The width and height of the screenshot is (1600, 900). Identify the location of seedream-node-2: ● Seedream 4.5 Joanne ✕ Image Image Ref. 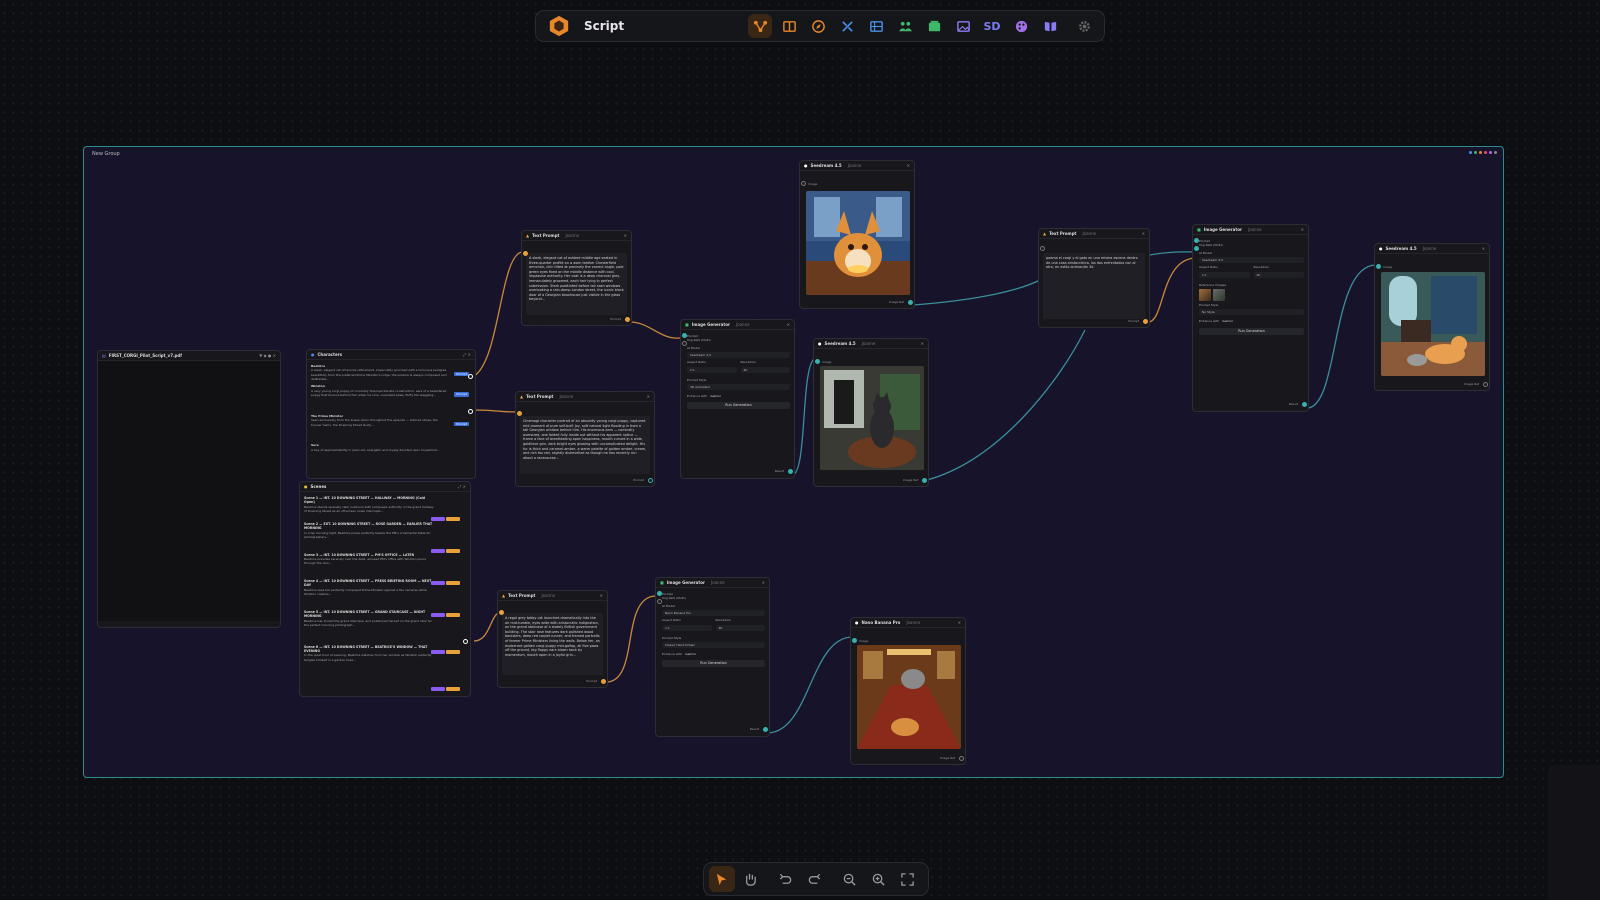
(871, 412).